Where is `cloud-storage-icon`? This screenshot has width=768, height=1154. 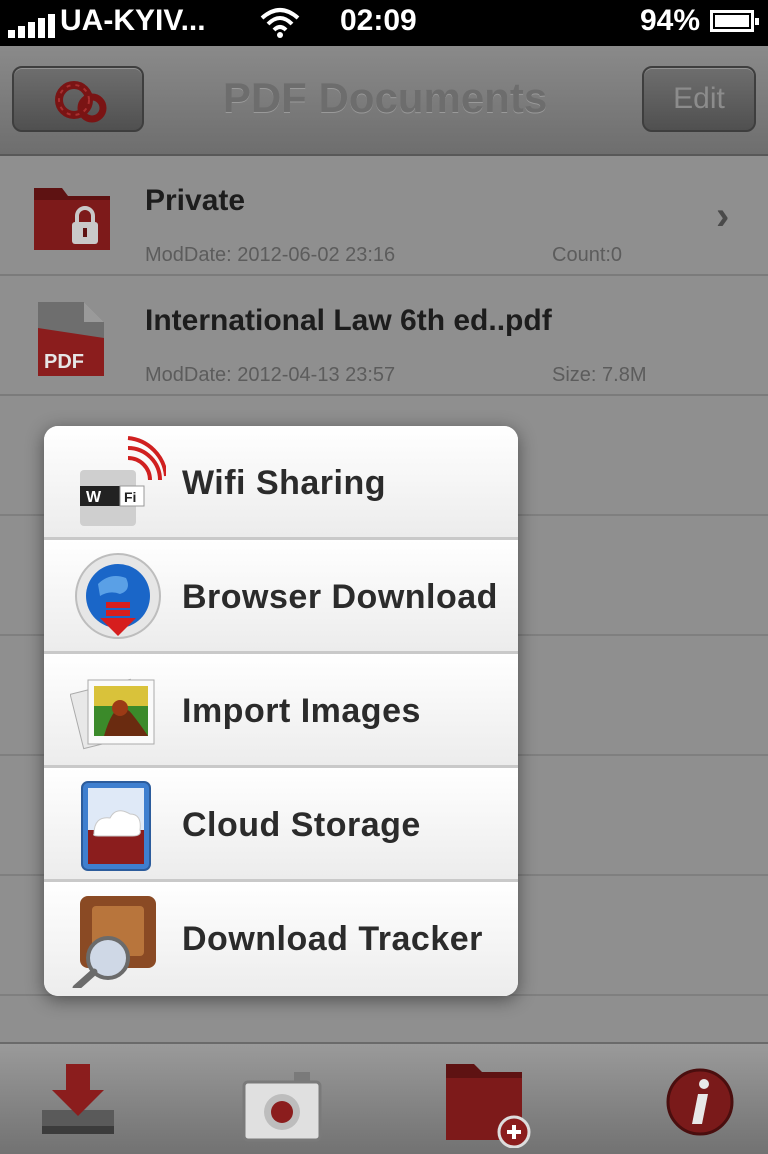
cloud-storage-icon is located at coordinates (116, 826).